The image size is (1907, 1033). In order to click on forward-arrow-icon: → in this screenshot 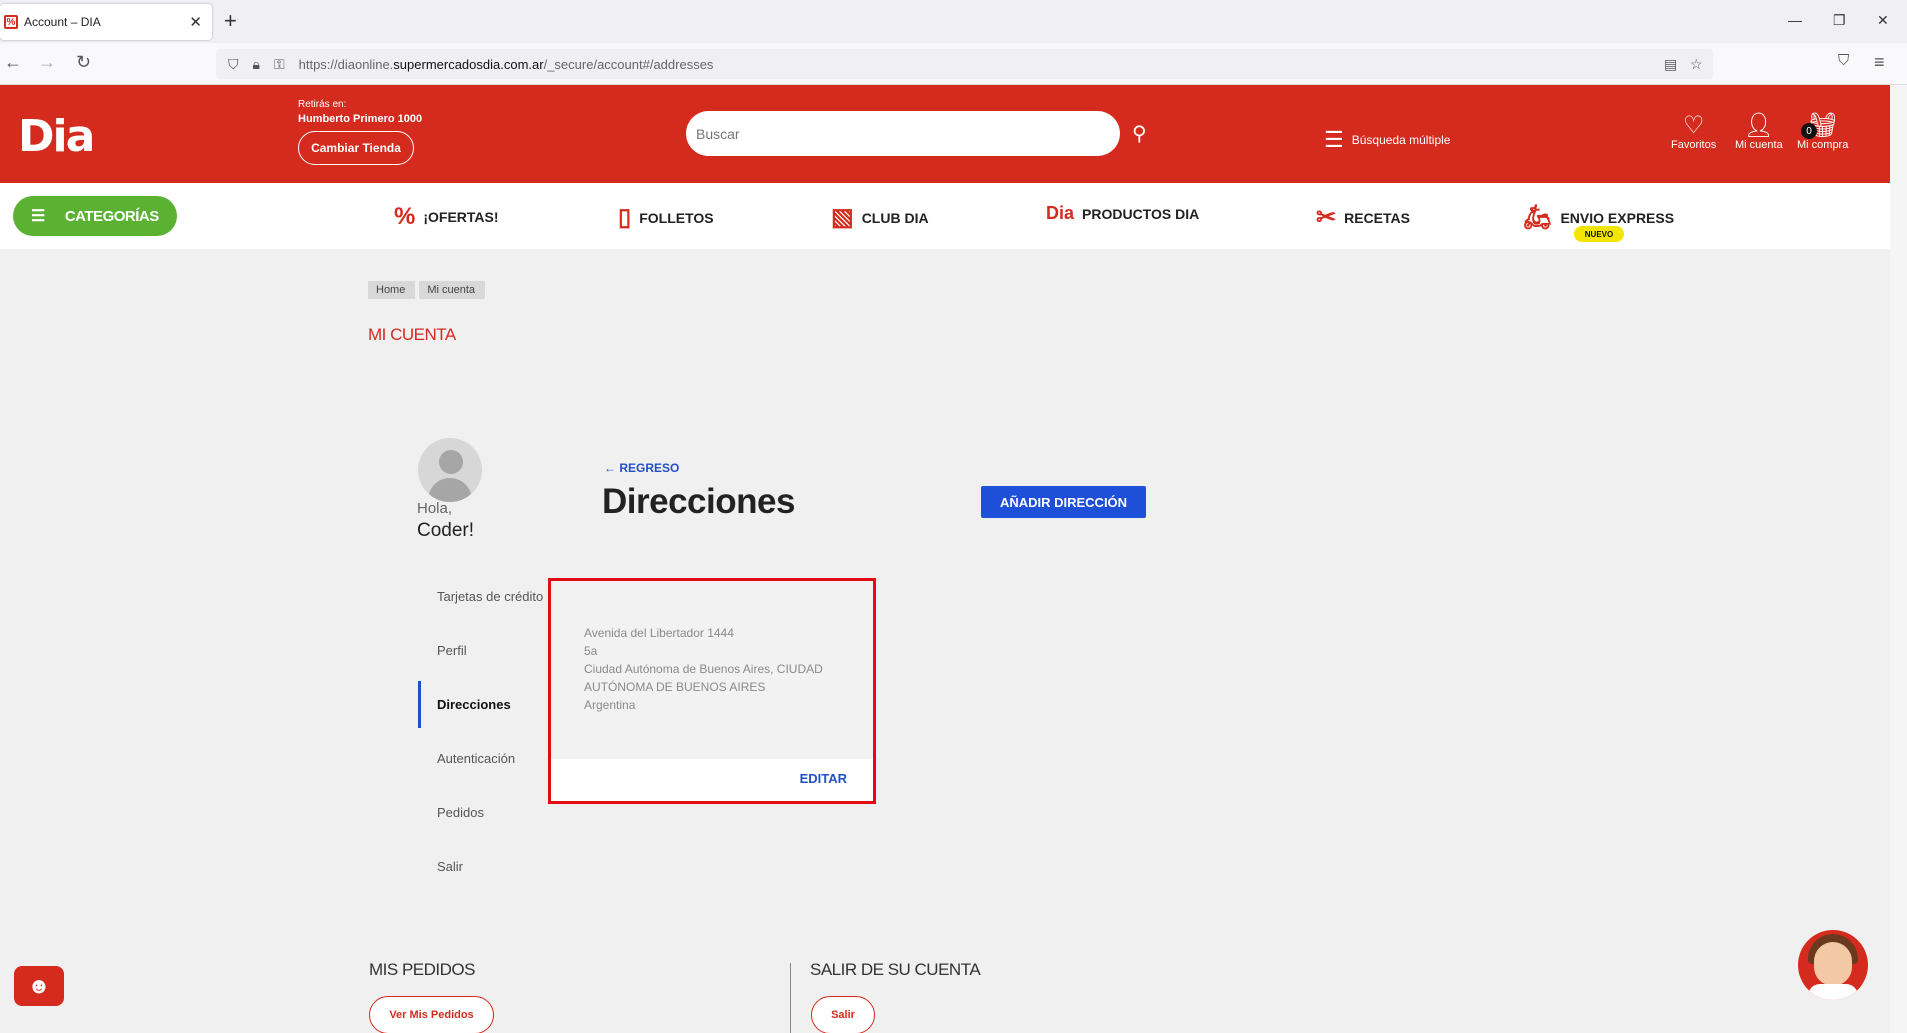, I will do `click(47, 62)`.